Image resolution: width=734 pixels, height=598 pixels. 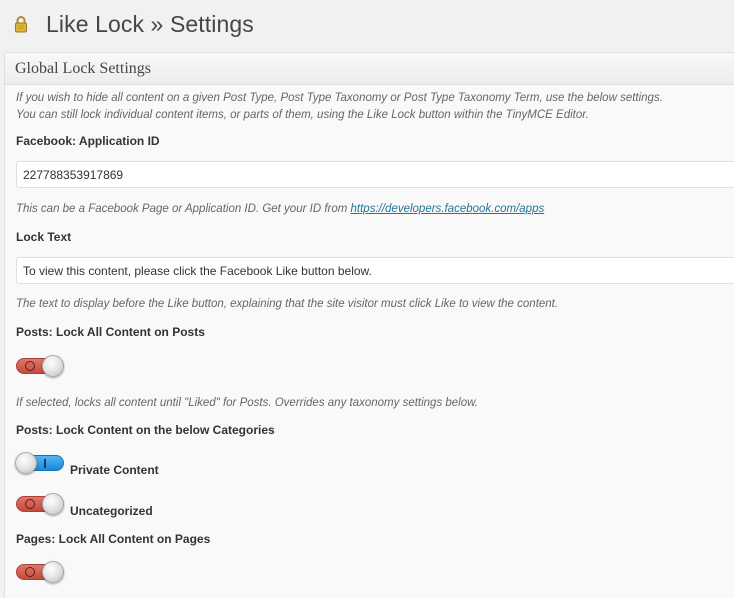 I want to click on lock-text-input, so click(x=375, y=270).